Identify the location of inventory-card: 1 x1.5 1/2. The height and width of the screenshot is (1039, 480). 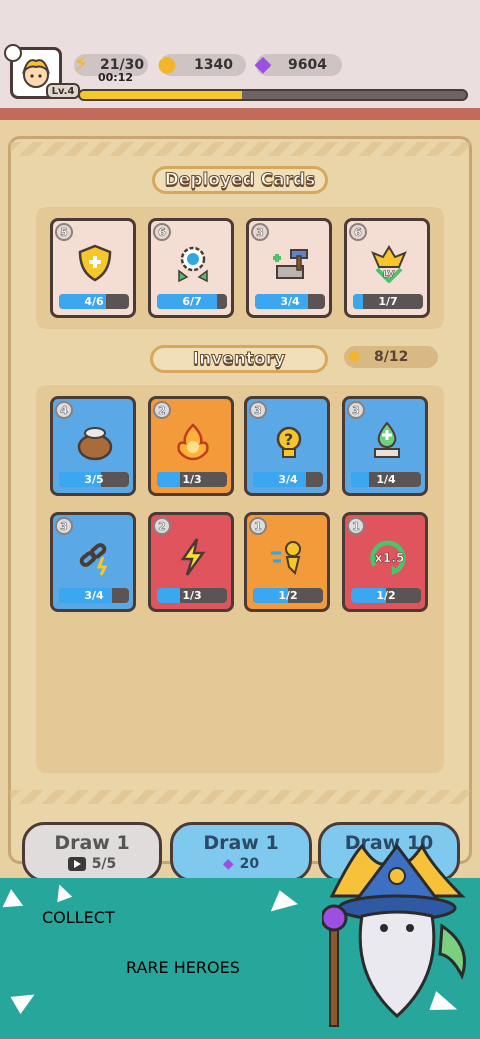
(385, 562).